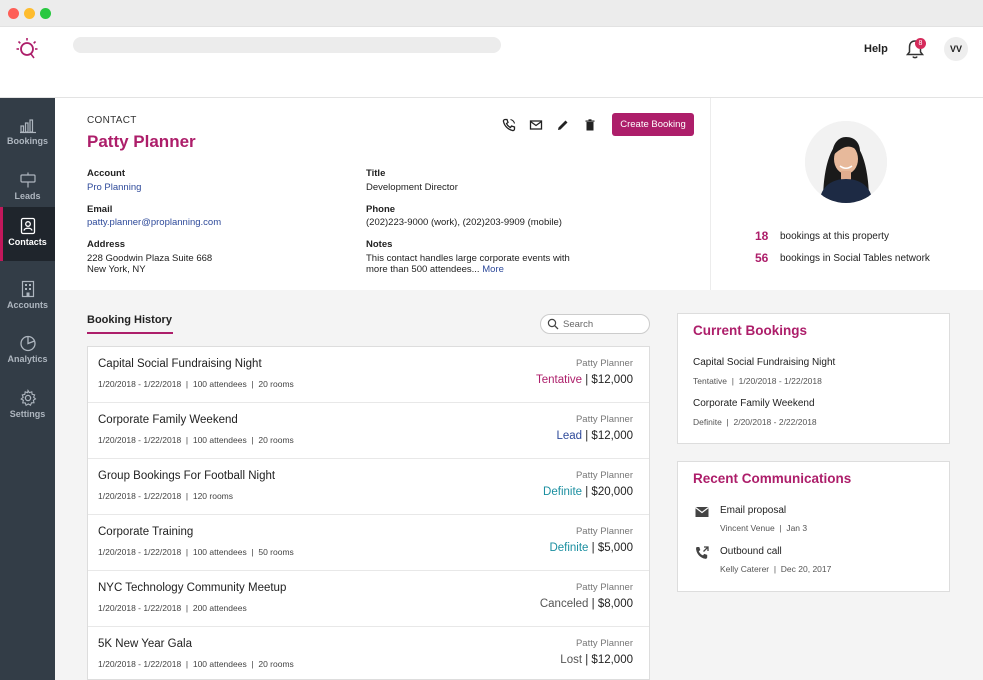 This screenshot has width=983, height=680. I want to click on notes-line-2: more than 500 attendees... More, so click(435, 269).